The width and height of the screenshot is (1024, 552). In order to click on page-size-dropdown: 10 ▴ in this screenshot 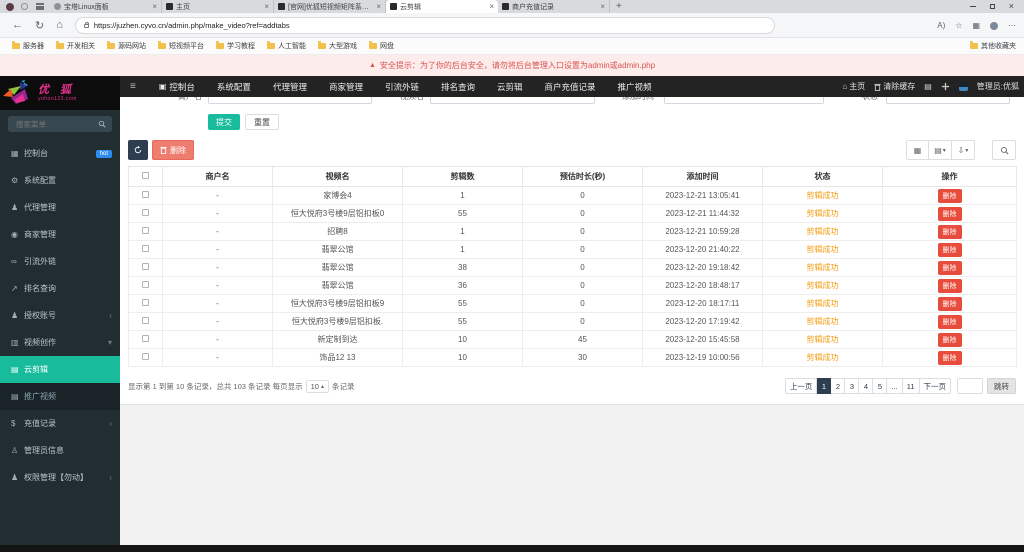, I will do `click(317, 386)`.